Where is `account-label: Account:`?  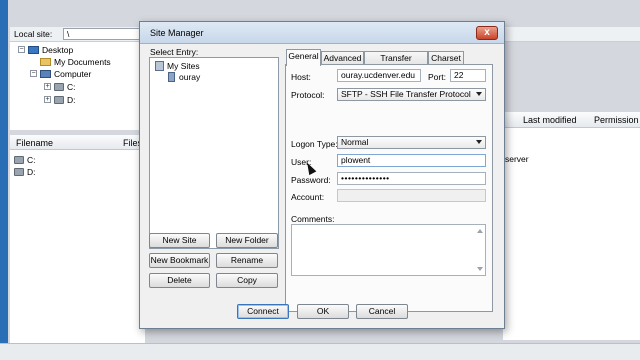 account-label: Account: is located at coordinates (308, 197).